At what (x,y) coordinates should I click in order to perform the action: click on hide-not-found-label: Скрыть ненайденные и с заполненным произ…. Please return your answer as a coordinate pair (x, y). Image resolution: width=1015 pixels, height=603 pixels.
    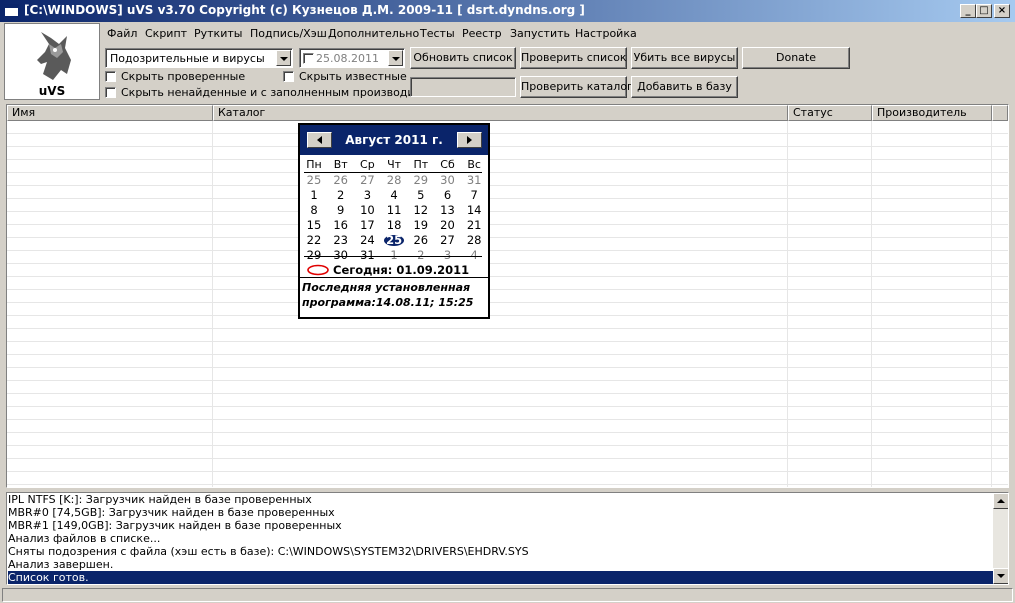
    Looking at the image, I should click on (285, 92).